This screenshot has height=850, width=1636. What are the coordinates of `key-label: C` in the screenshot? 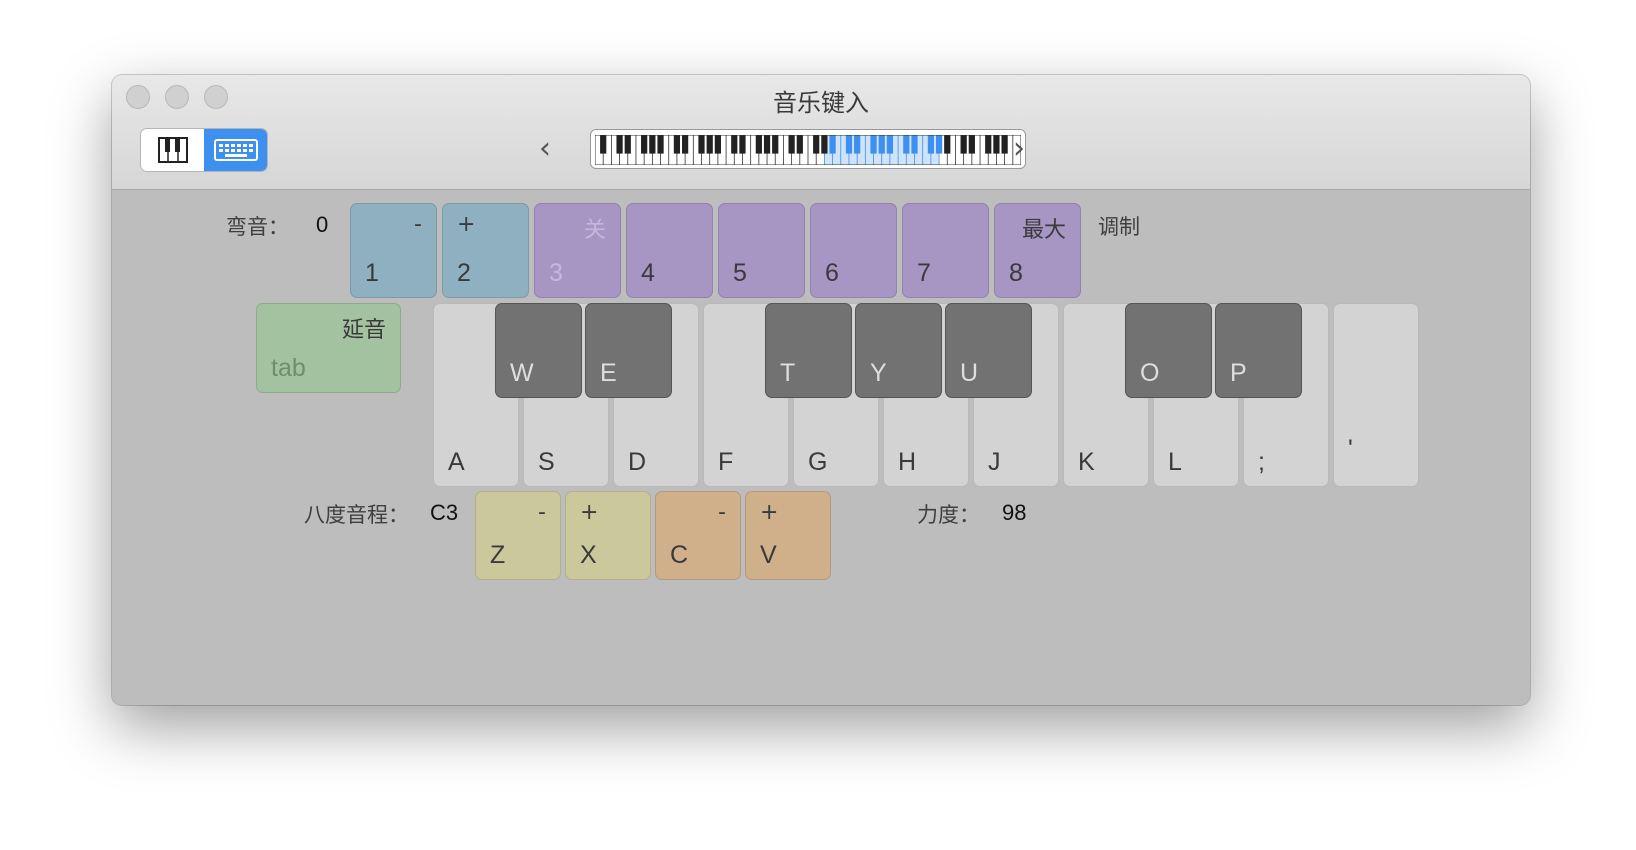 It's located at (679, 555).